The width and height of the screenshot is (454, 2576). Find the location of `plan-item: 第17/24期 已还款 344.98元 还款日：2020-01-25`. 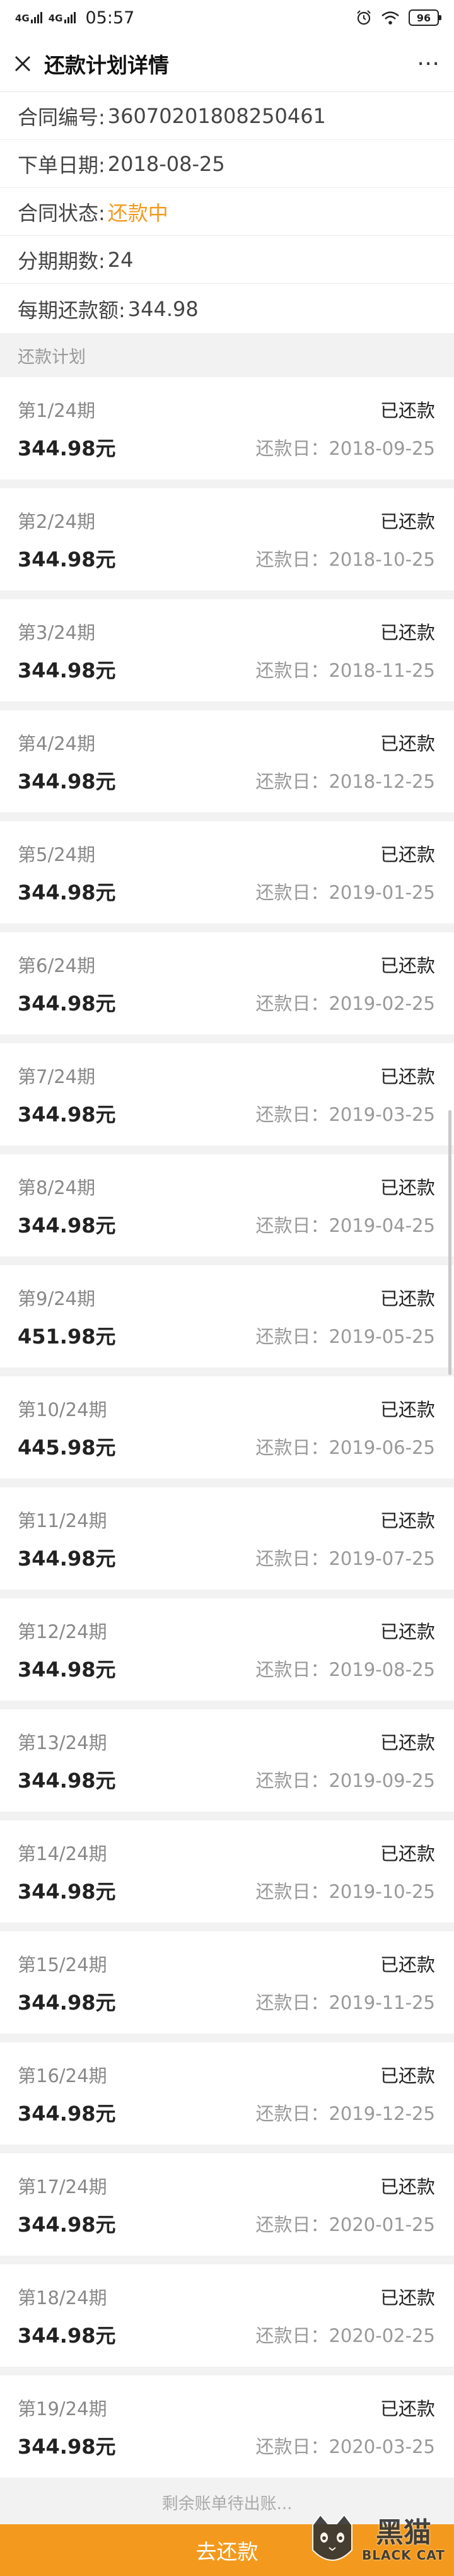

plan-item: 第17/24期 已还款 344.98元 还款日：2020-01-25 is located at coordinates (227, 2208).